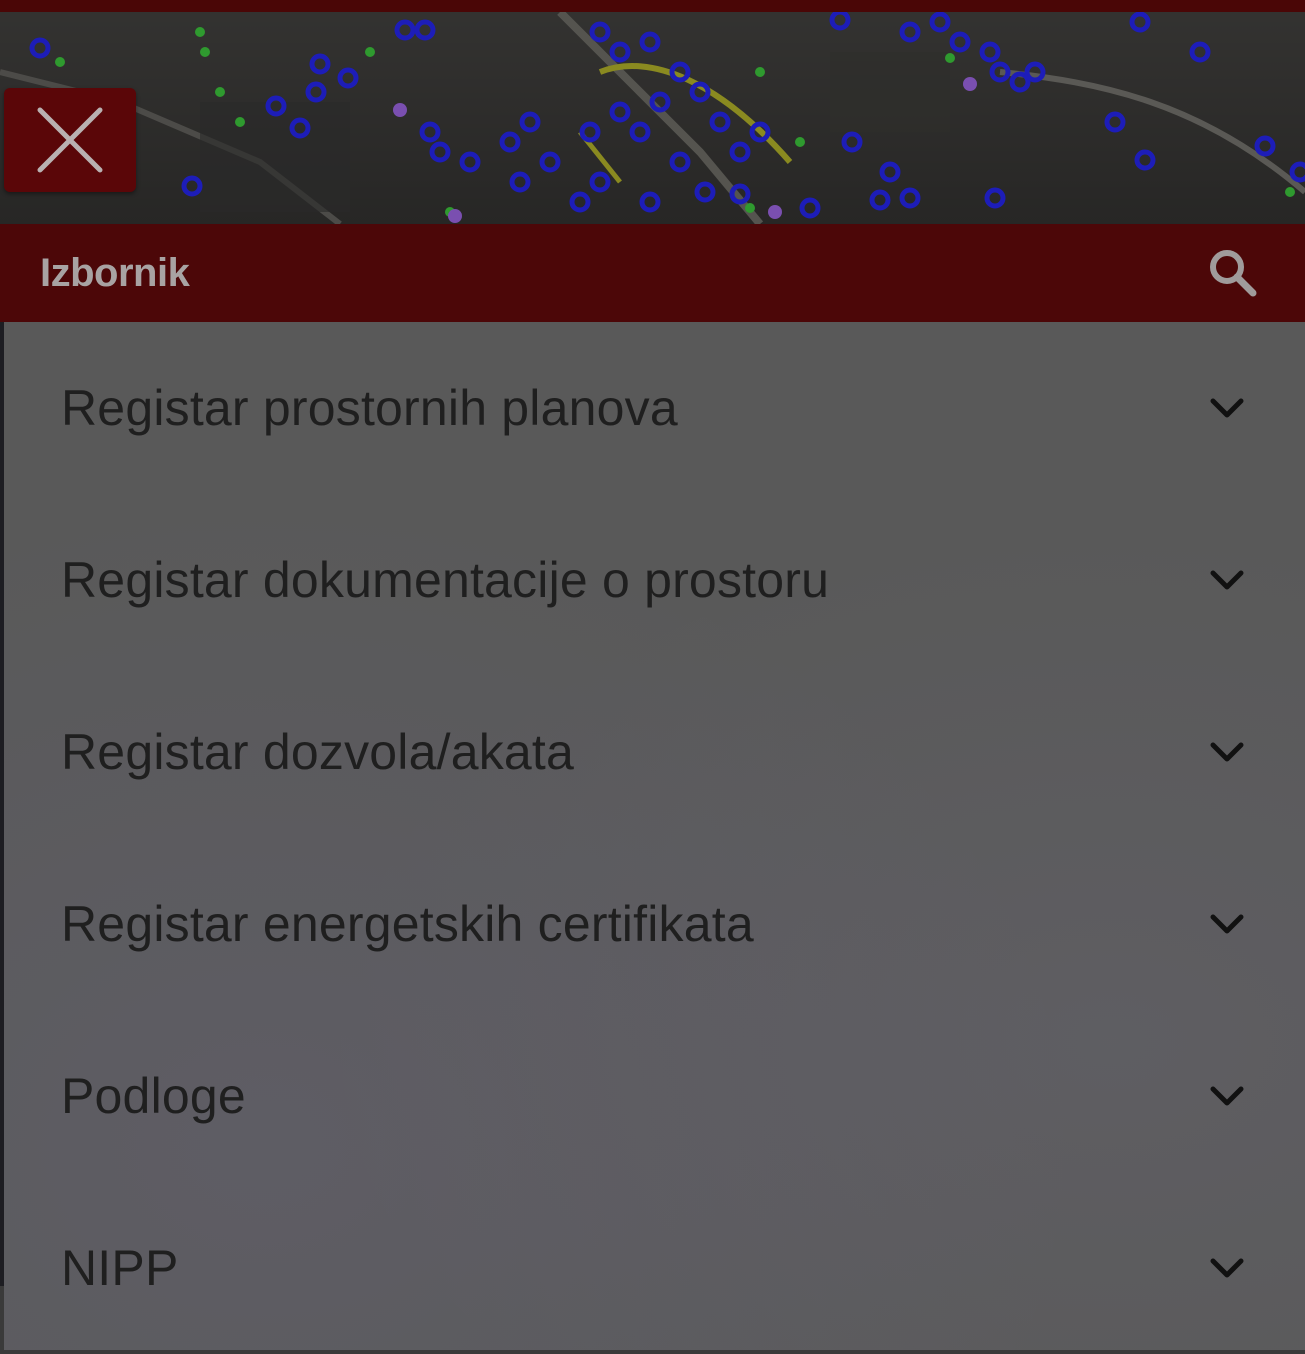 This screenshot has height=1354, width=1305. What do you see at coordinates (654, 1096) in the screenshot?
I see `menu-item-podloge: Podloge` at bounding box center [654, 1096].